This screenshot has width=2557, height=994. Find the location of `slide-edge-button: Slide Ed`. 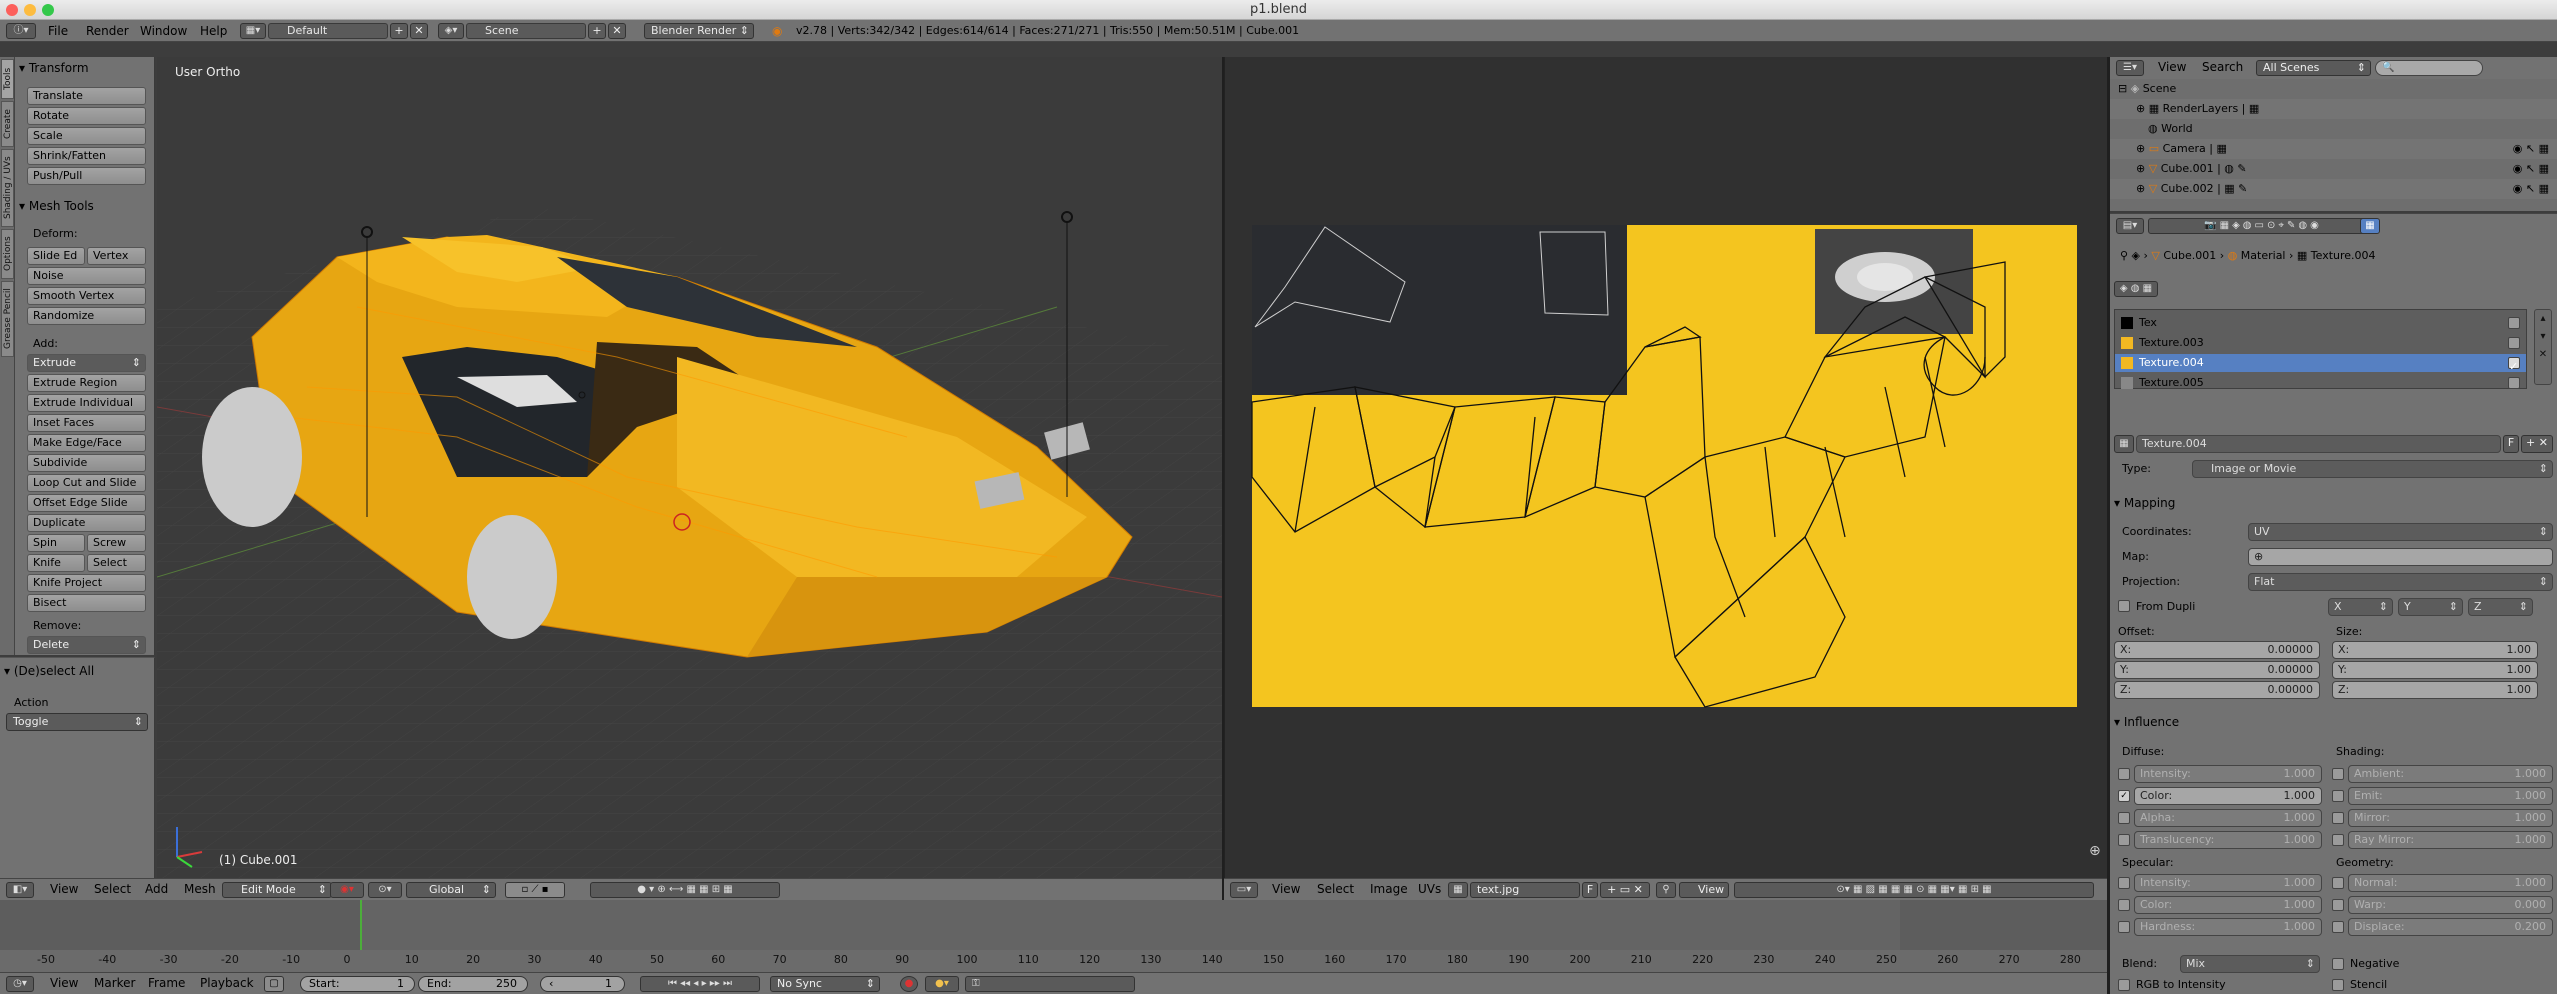

slide-edge-button: Slide Ed is located at coordinates (56, 256).